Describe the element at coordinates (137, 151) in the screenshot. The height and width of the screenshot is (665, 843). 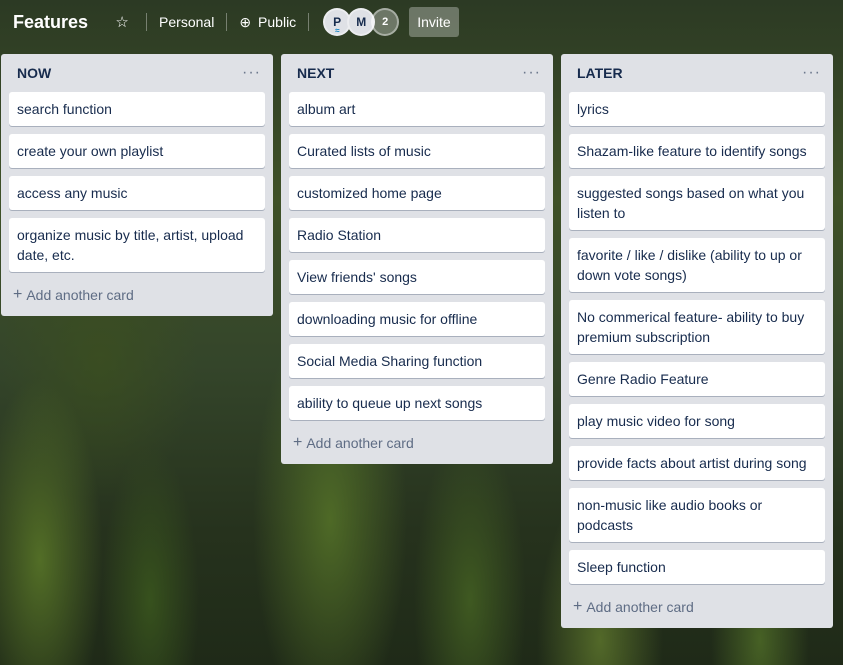
I see `card: create your own playlist` at that location.